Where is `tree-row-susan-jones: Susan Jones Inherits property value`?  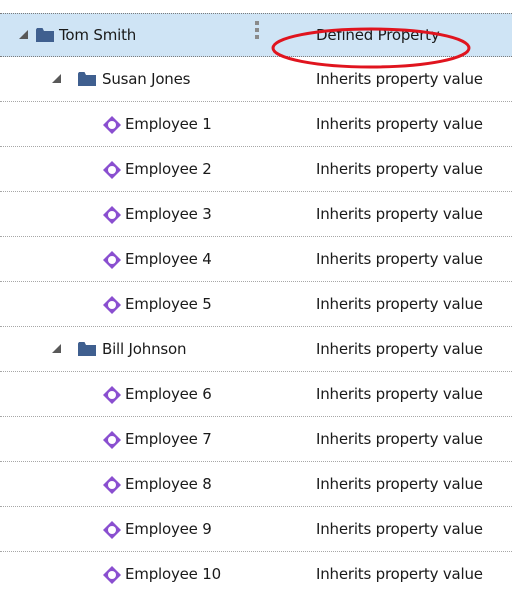
tree-row-susan-jones: Susan Jones Inherits property value is located at coordinates (256, 80).